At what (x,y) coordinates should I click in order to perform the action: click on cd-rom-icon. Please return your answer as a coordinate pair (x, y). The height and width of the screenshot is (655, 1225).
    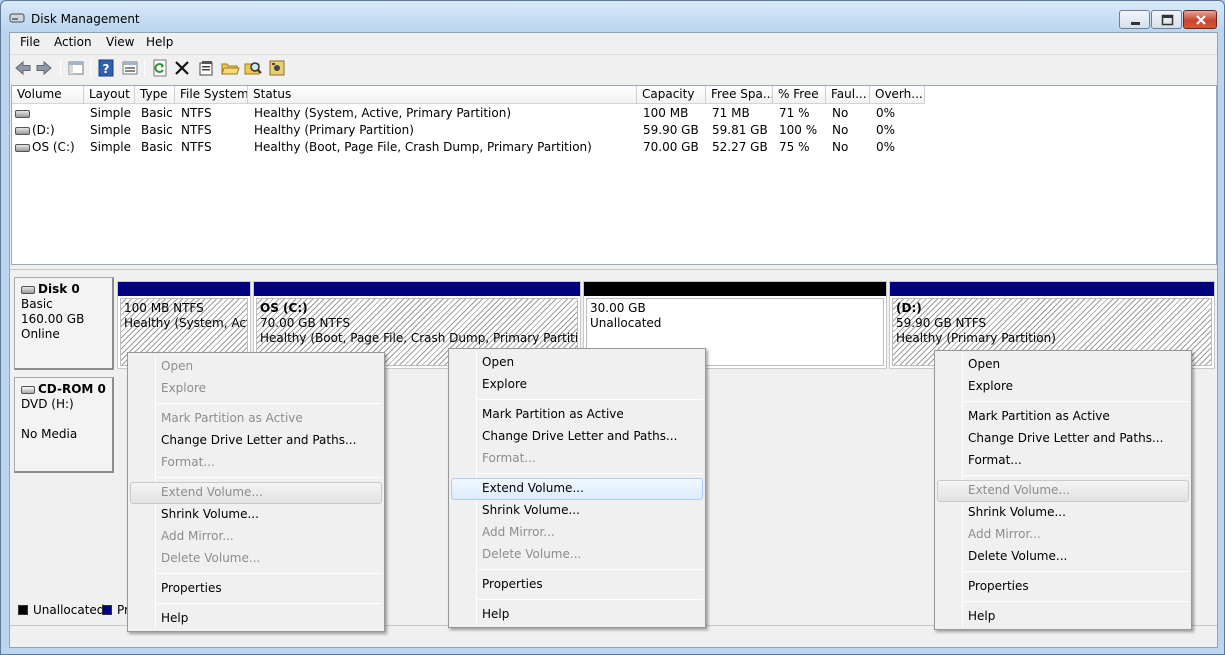
    Looking at the image, I should click on (28, 389).